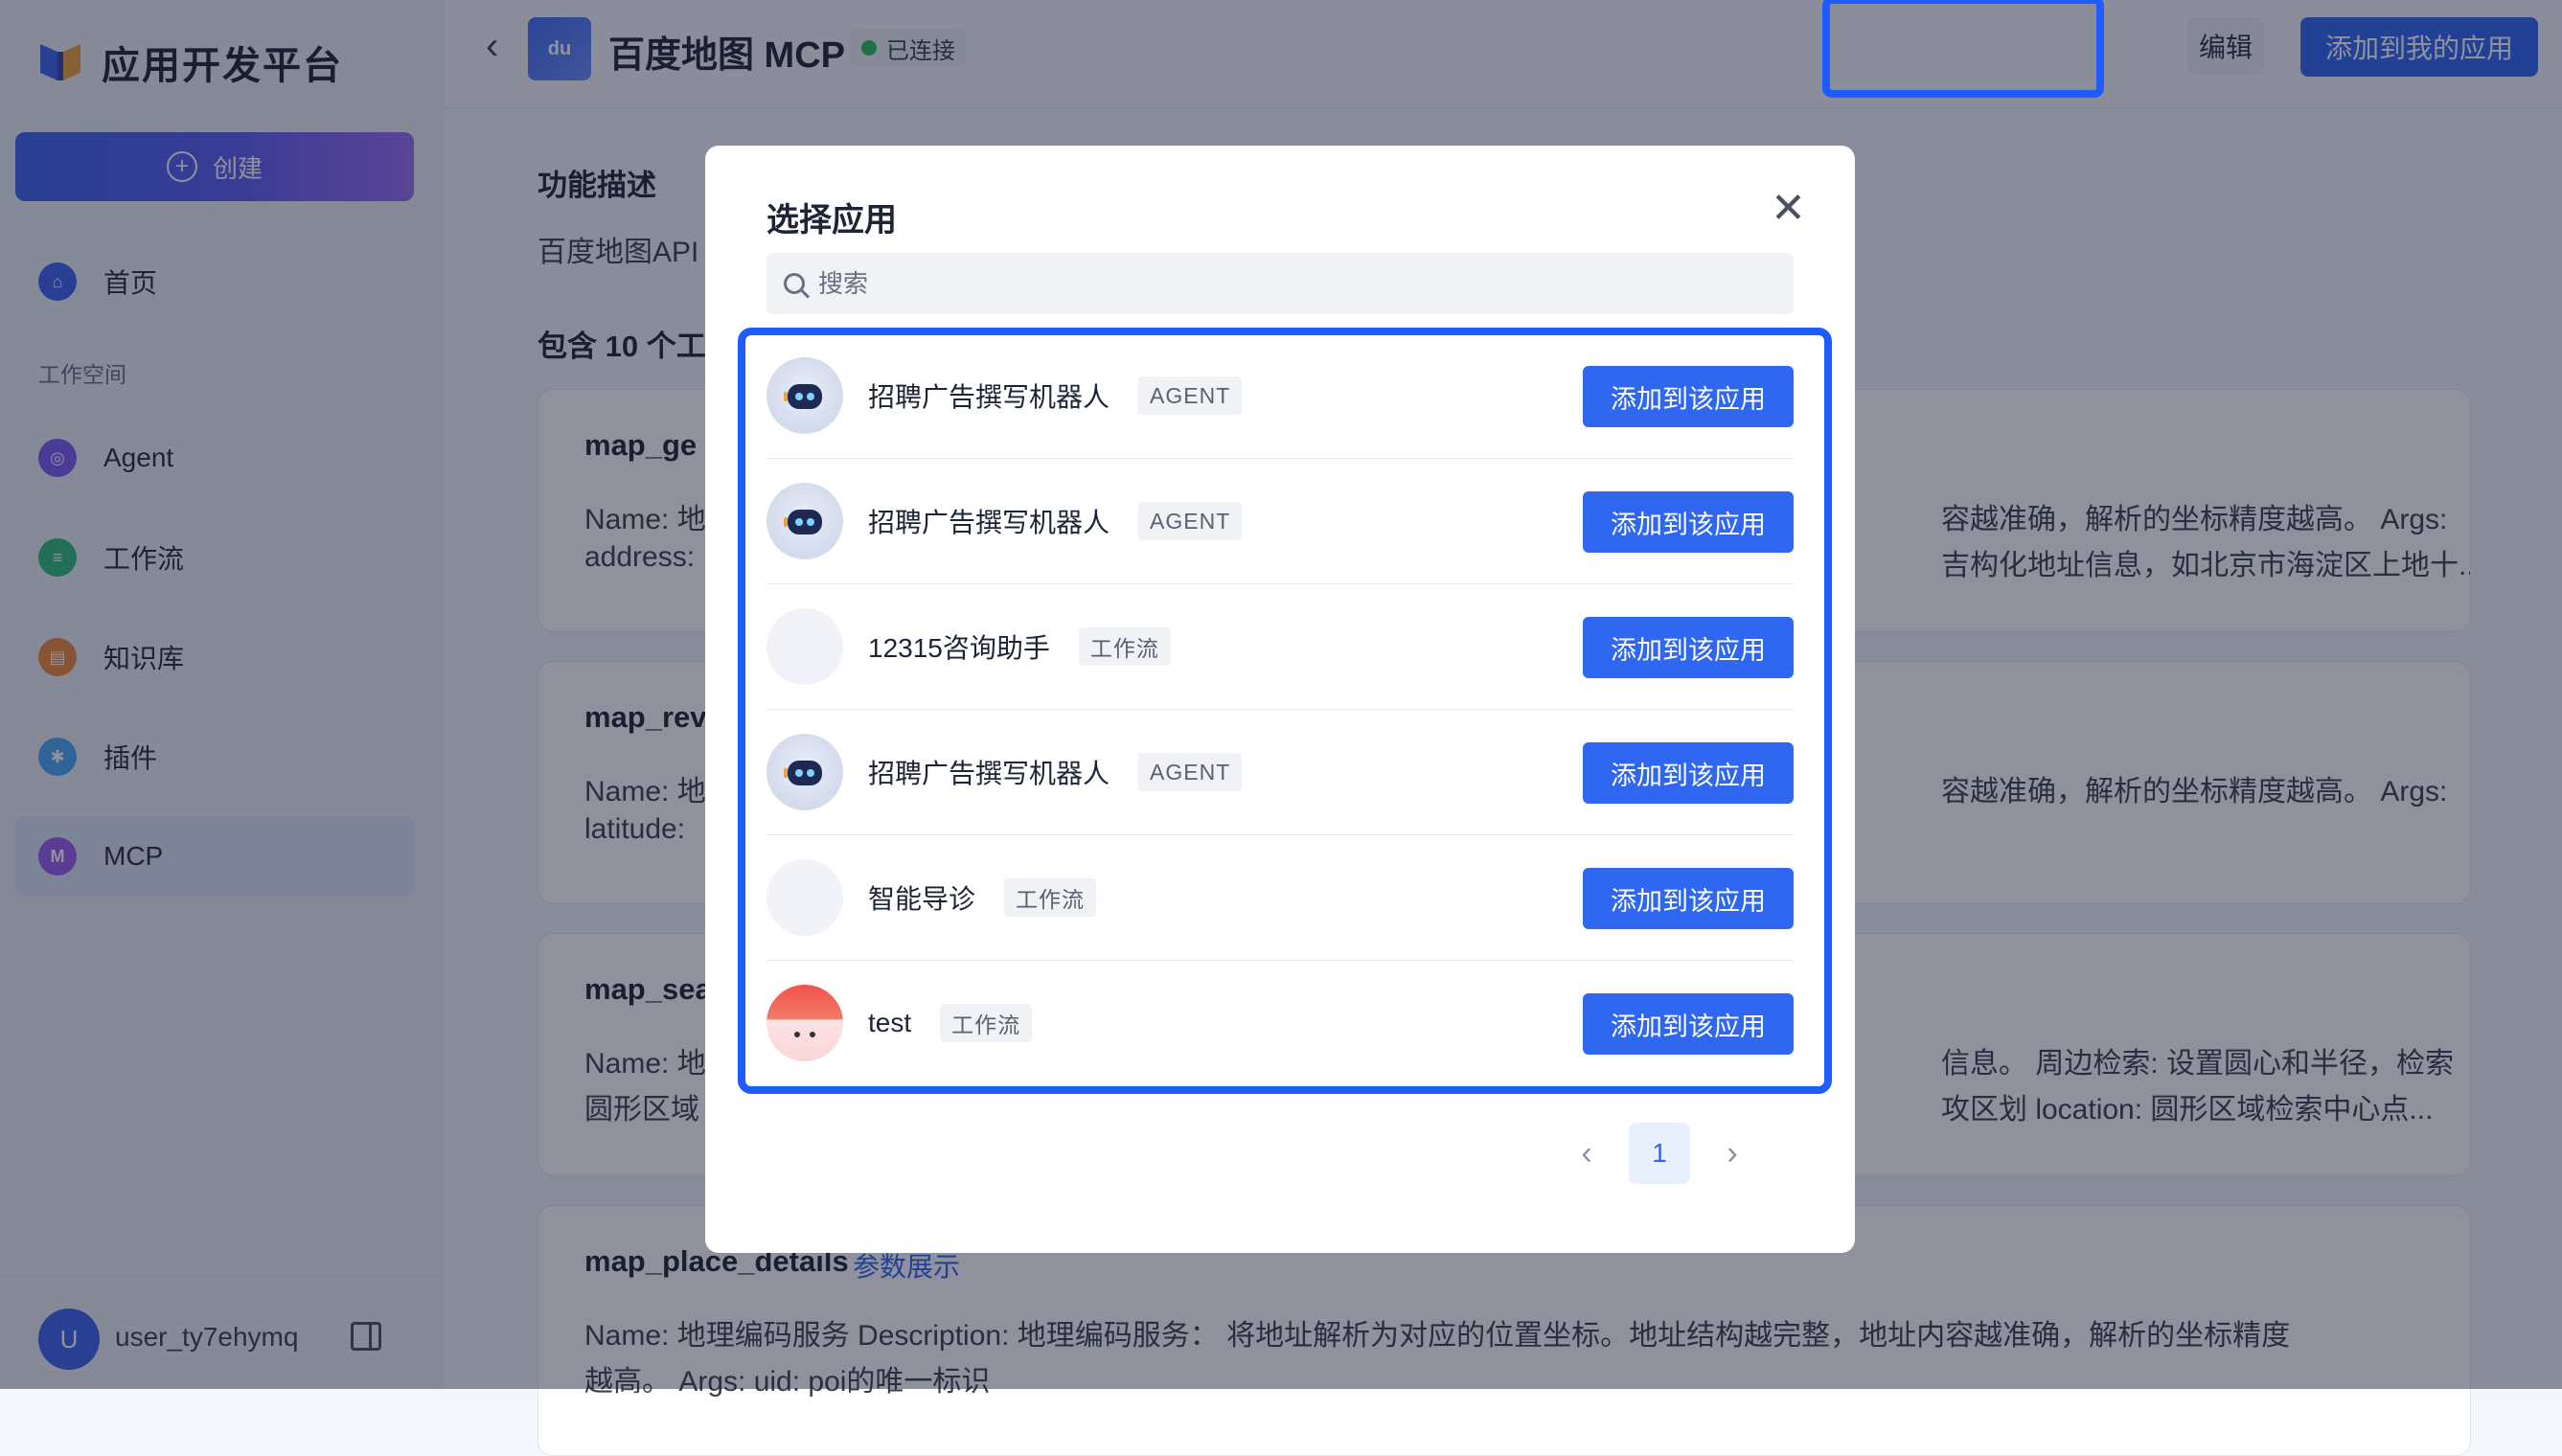  Describe the element at coordinates (890, 1023) in the screenshot. I see `app-name: test` at that location.